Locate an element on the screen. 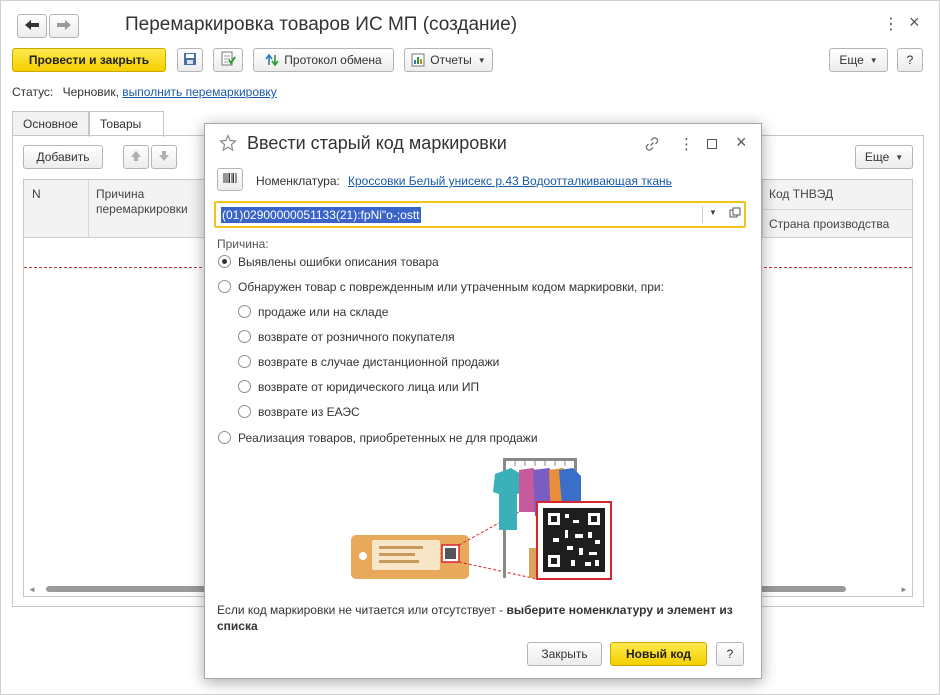 The height and width of the screenshot is (695, 940). forward-button is located at coordinates (64, 26).